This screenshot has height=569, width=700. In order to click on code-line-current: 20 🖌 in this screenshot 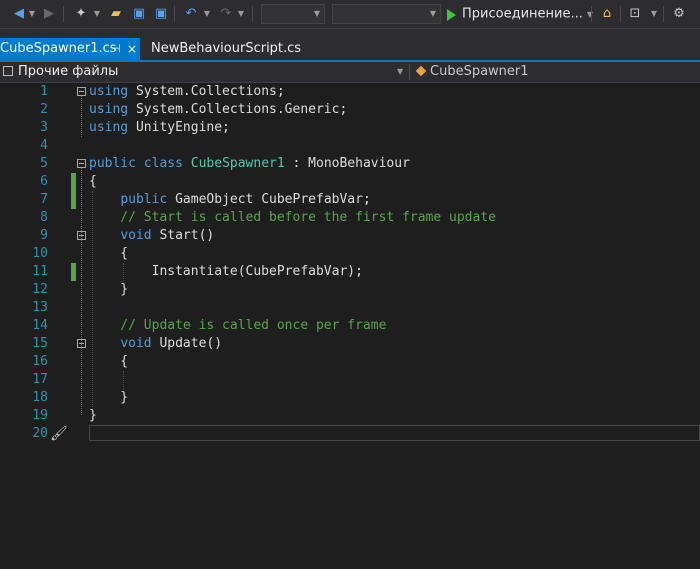, I will do `click(350, 434)`.